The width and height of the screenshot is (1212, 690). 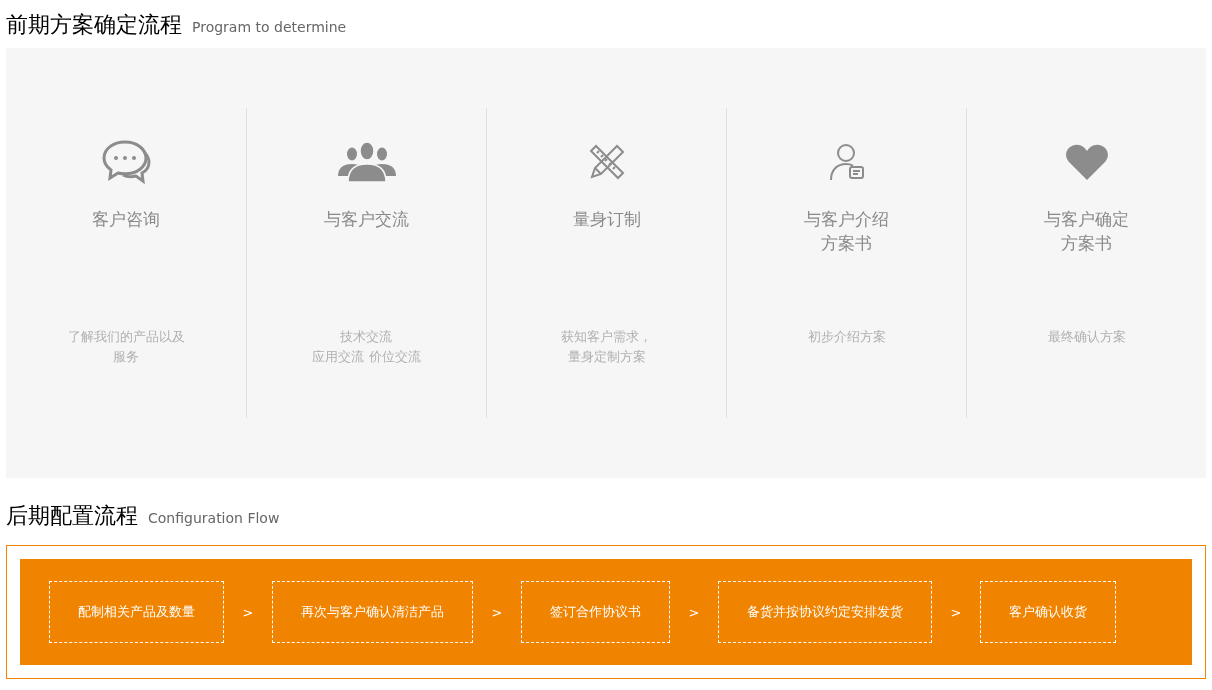 I want to click on step-description: 获知客户需求， 量身定制方案, so click(x=606, y=347).